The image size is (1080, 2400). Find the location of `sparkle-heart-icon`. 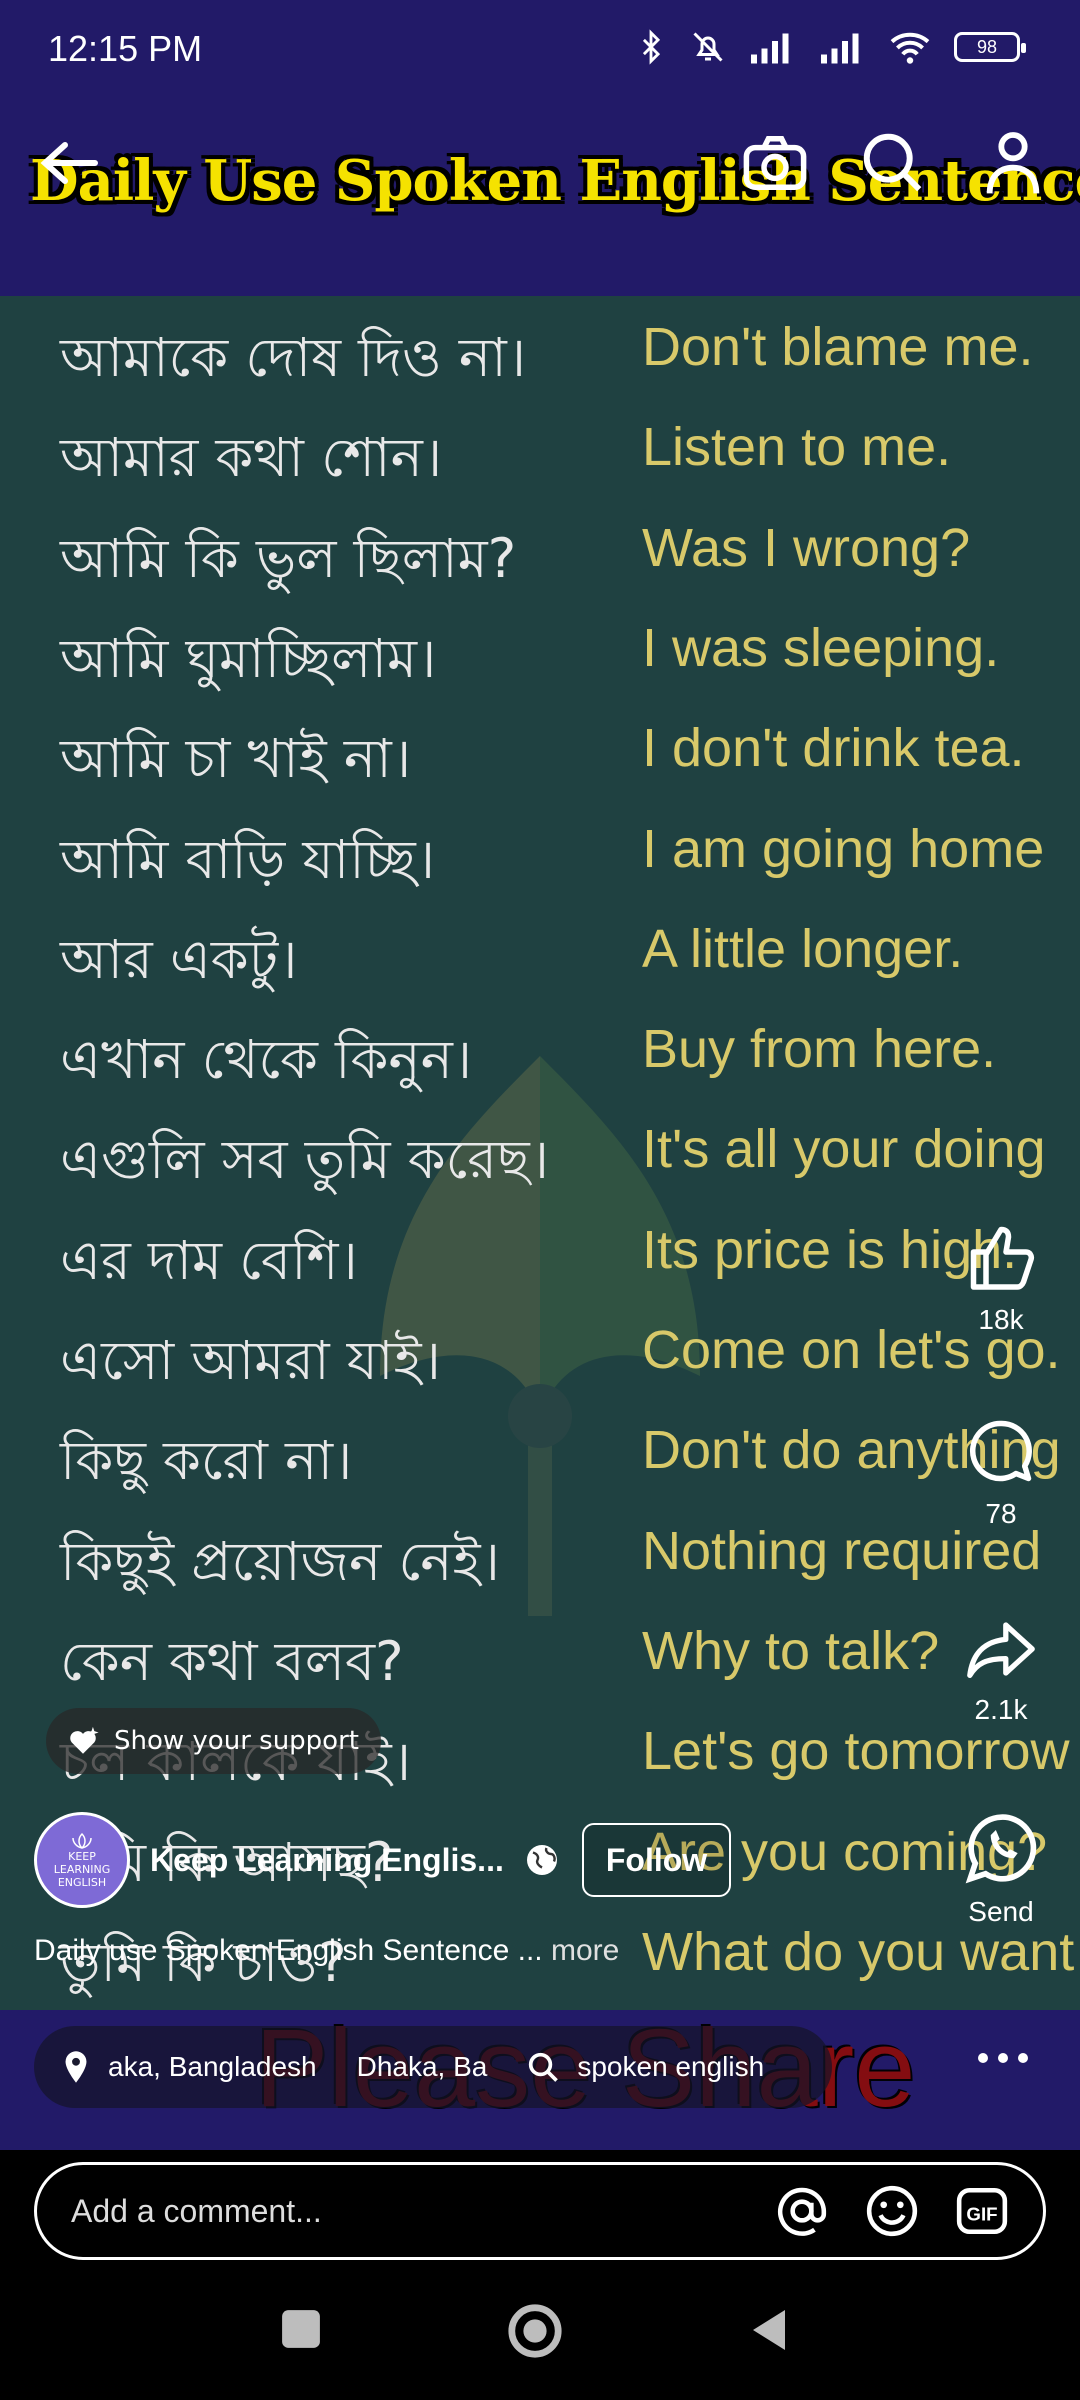

sparkle-heart-icon is located at coordinates (84, 1740).